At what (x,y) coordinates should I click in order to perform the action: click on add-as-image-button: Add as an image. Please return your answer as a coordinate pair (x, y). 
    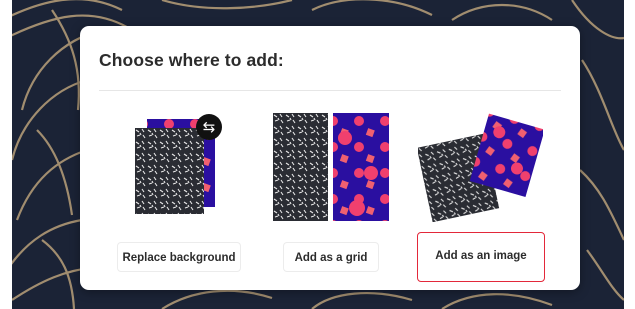
    Looking at the image, I should click on (481, 257).